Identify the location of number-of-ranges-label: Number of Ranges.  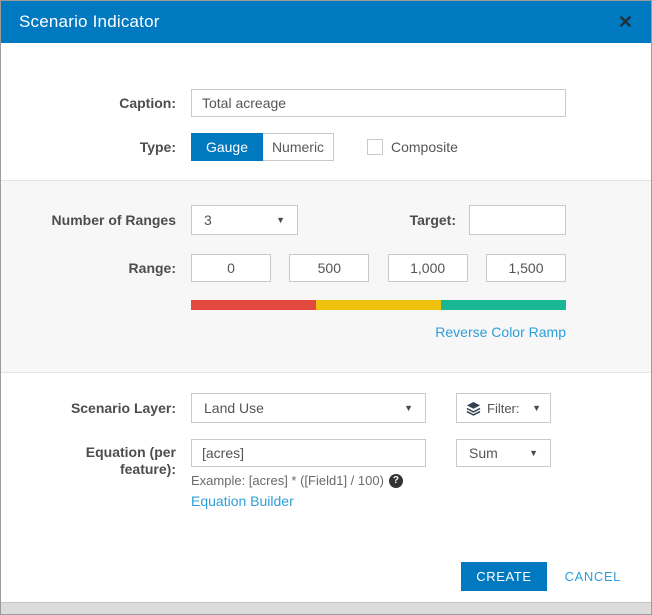
(113, 219).